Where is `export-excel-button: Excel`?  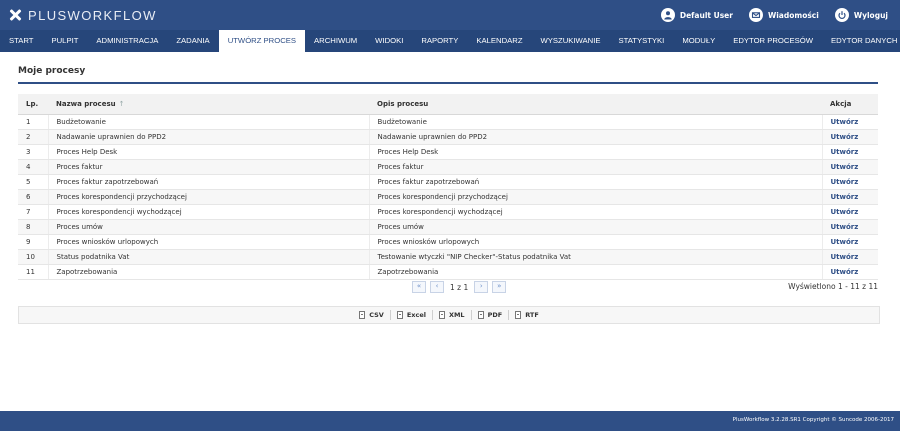
export-excel-button: Excel is located at coordinates (412, 315).